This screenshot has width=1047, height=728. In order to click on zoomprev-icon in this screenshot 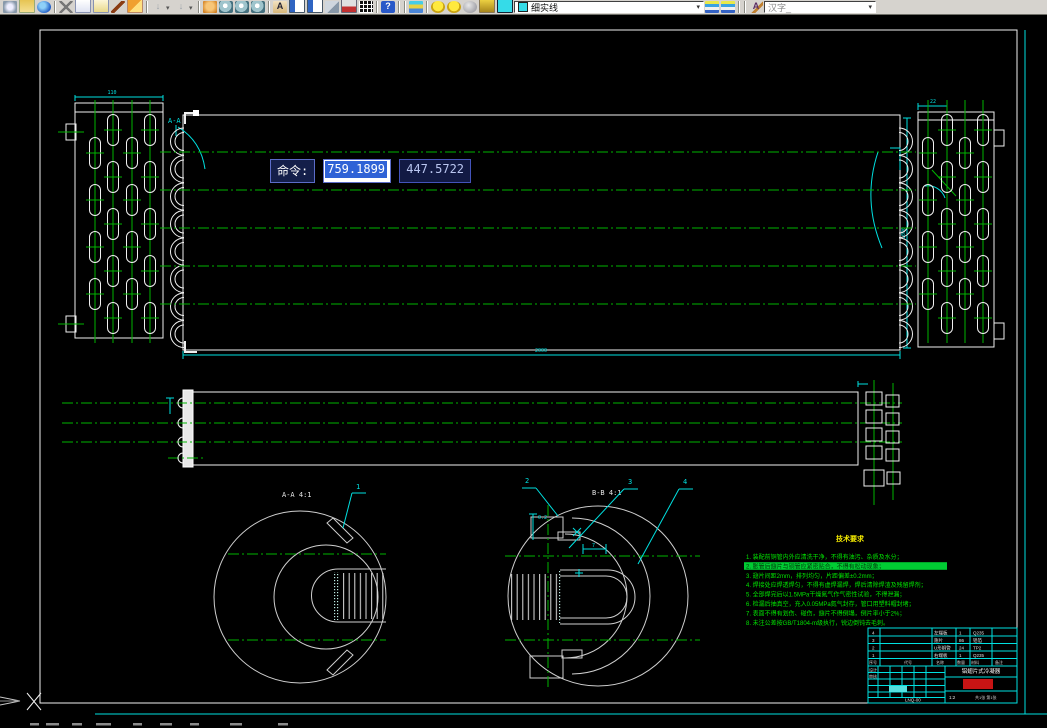, I will do `click(258, 7)`.